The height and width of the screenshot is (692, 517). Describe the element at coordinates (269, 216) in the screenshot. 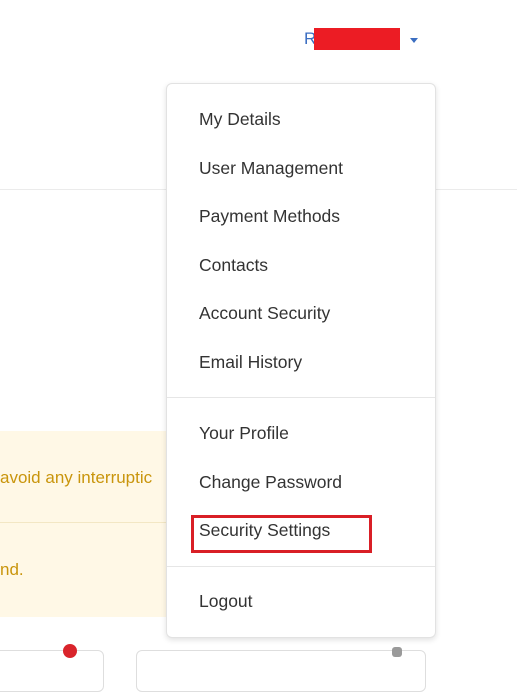

I see `menu-item-payment-methods: Payment Methods` at that location.